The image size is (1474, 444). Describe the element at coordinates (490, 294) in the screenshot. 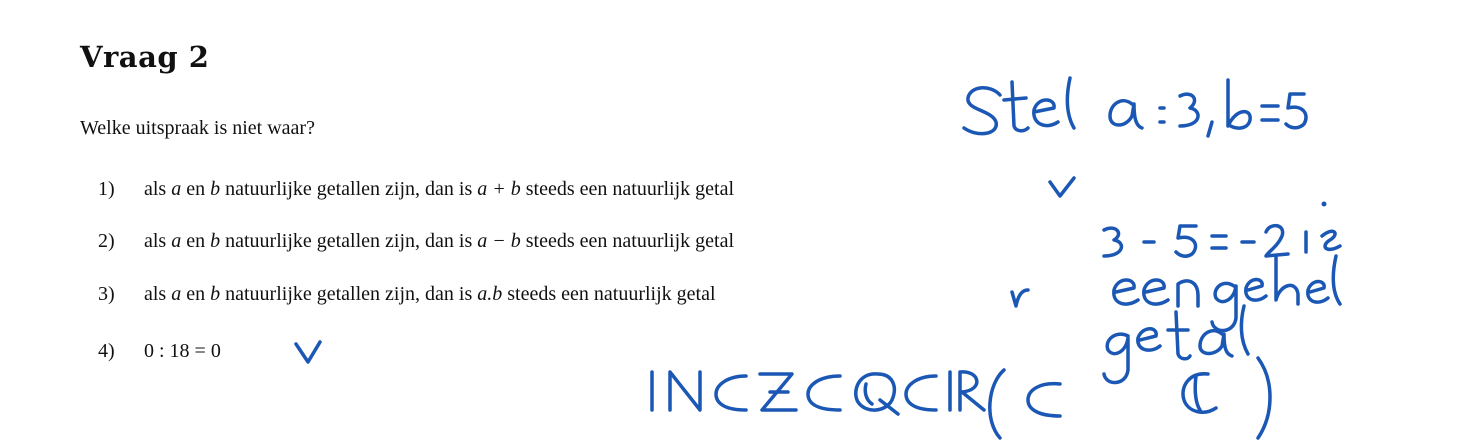

I see `math-expression: a.b` at that location.